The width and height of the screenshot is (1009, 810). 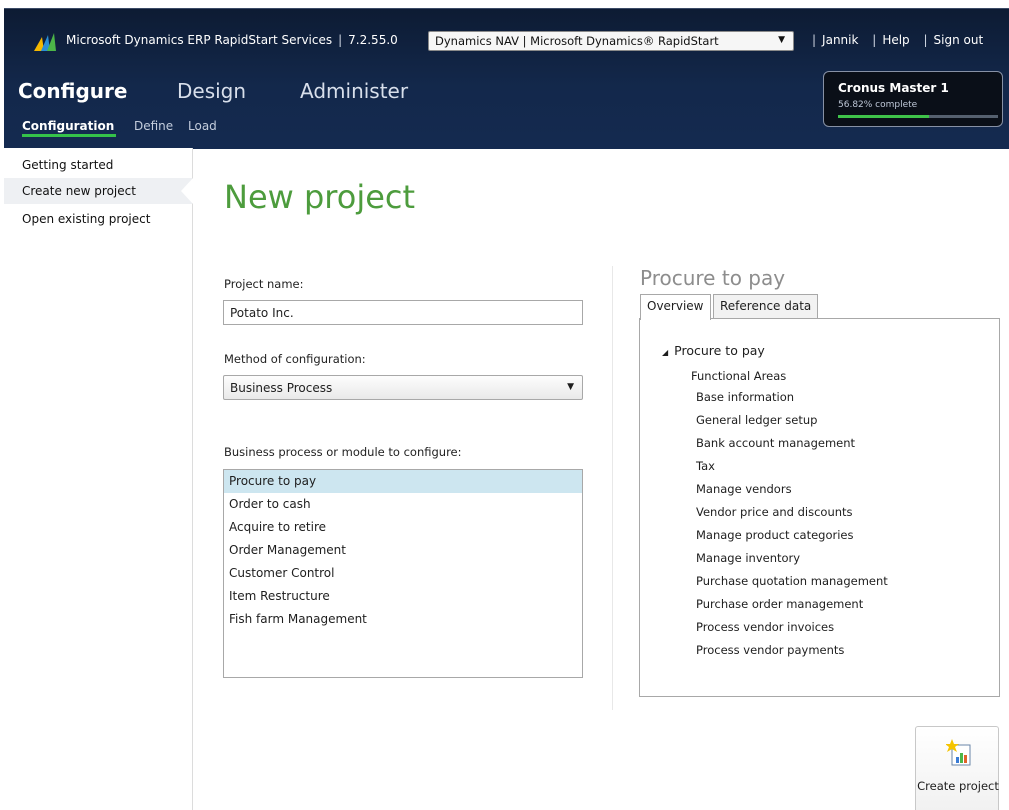 I want to click on project-progress-fill, so click(x=883, y=116).